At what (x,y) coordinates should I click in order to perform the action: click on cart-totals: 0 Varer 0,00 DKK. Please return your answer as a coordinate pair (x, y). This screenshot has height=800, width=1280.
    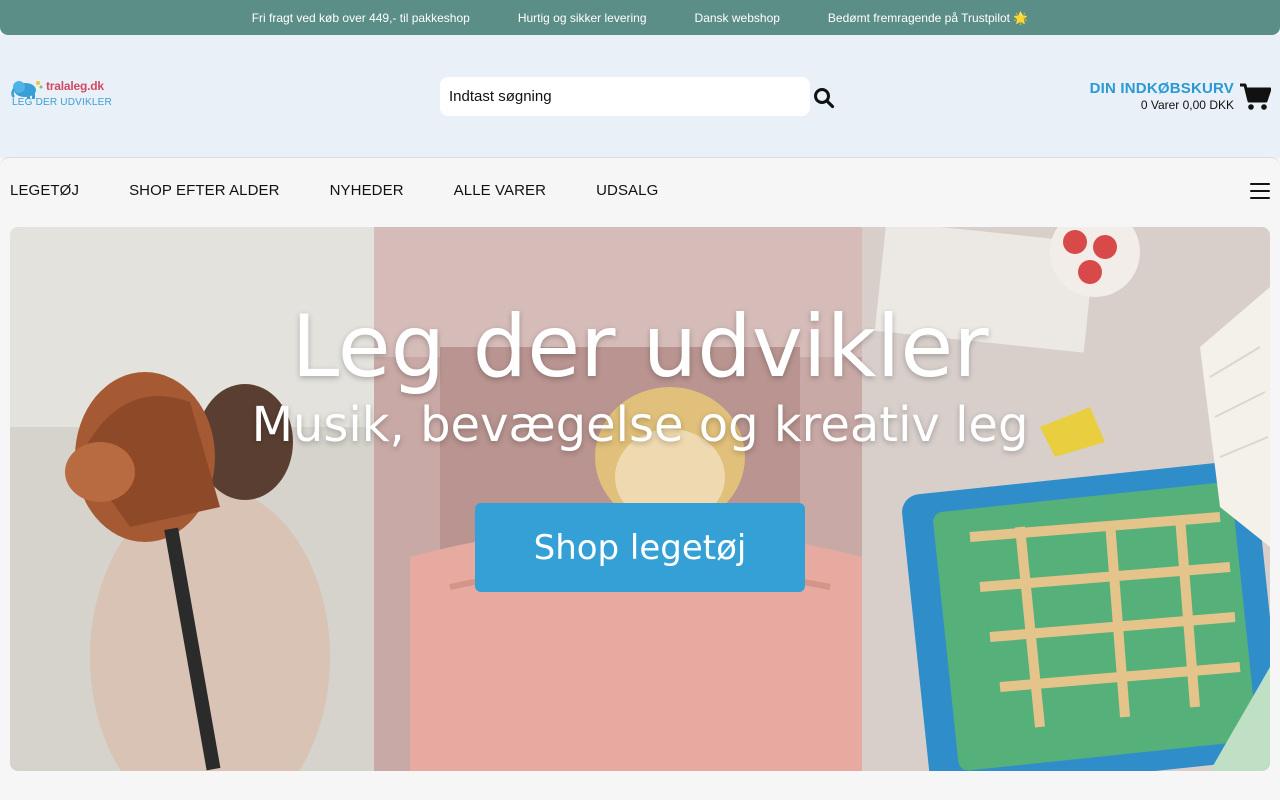
    Looking at the image, I should click on (1187, 105).